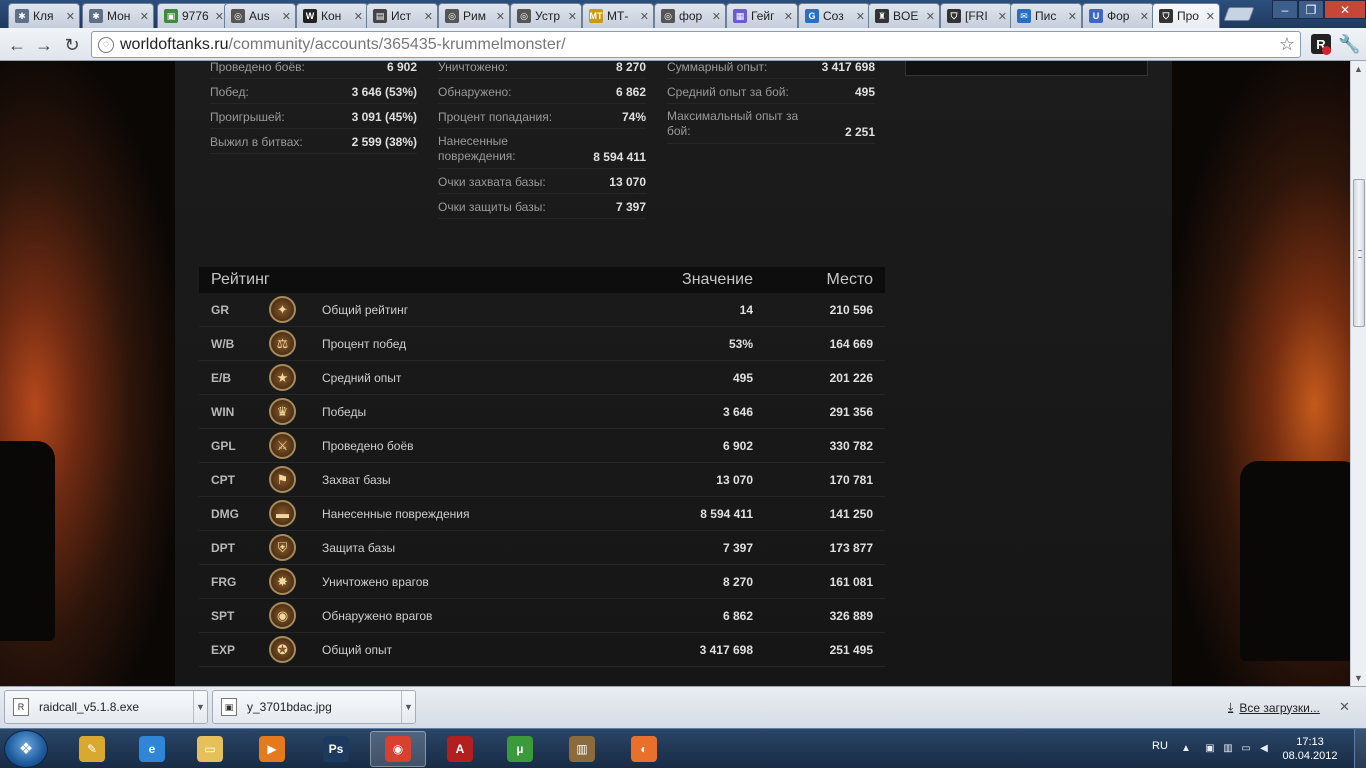 Image resolution: width=1366 pixels, height=768 pixels. I want to click on browser-tab: ⛉ Про ✕, so click(1186, 15).